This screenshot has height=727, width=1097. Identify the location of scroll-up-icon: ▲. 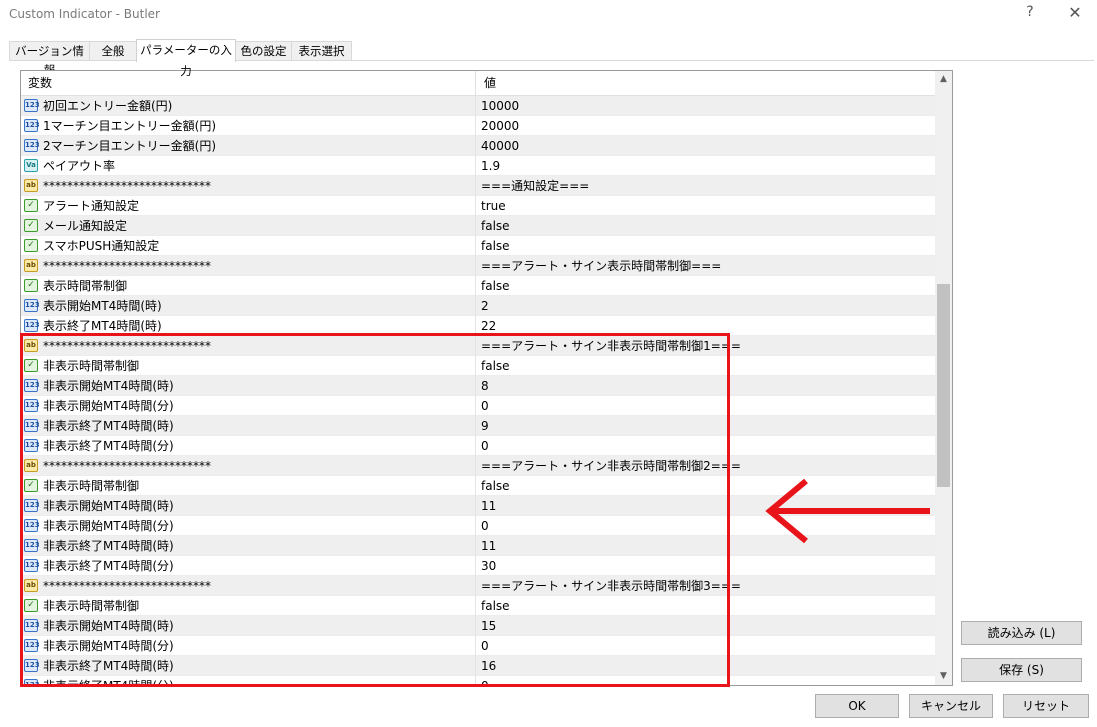
(943, 79).